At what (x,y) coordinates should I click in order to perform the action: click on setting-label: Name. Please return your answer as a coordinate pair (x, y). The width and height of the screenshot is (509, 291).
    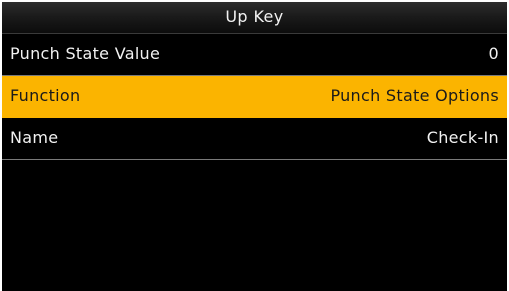
    Looking at the image, I should click on (34, 137).